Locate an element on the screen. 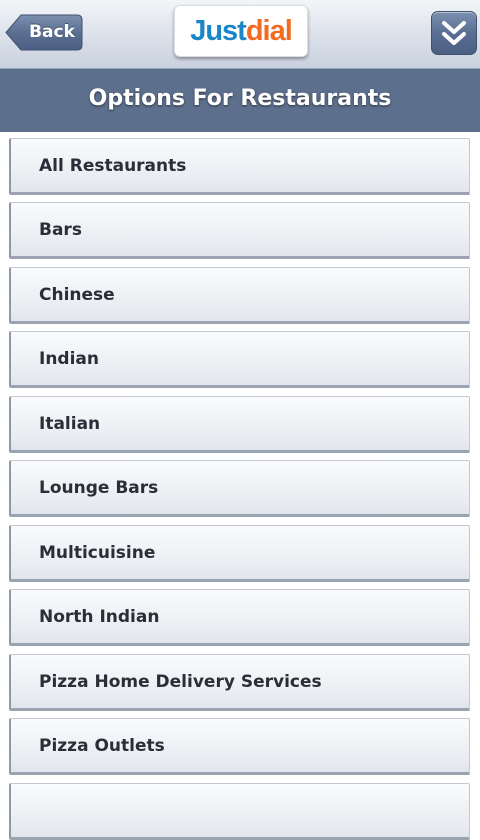  list-item: North Indian is located at coordinates (239, 617).